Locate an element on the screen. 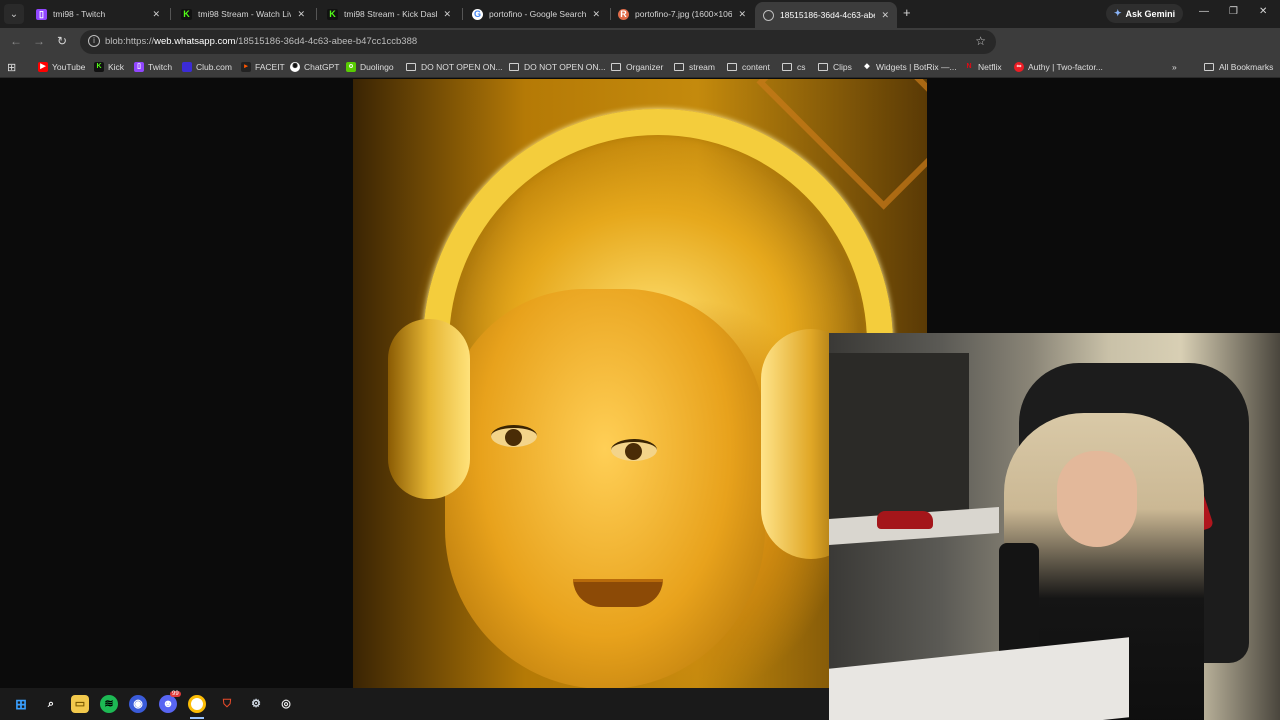  bookmark-duolingo: o Duolingo is located at coordinates (370, 67).